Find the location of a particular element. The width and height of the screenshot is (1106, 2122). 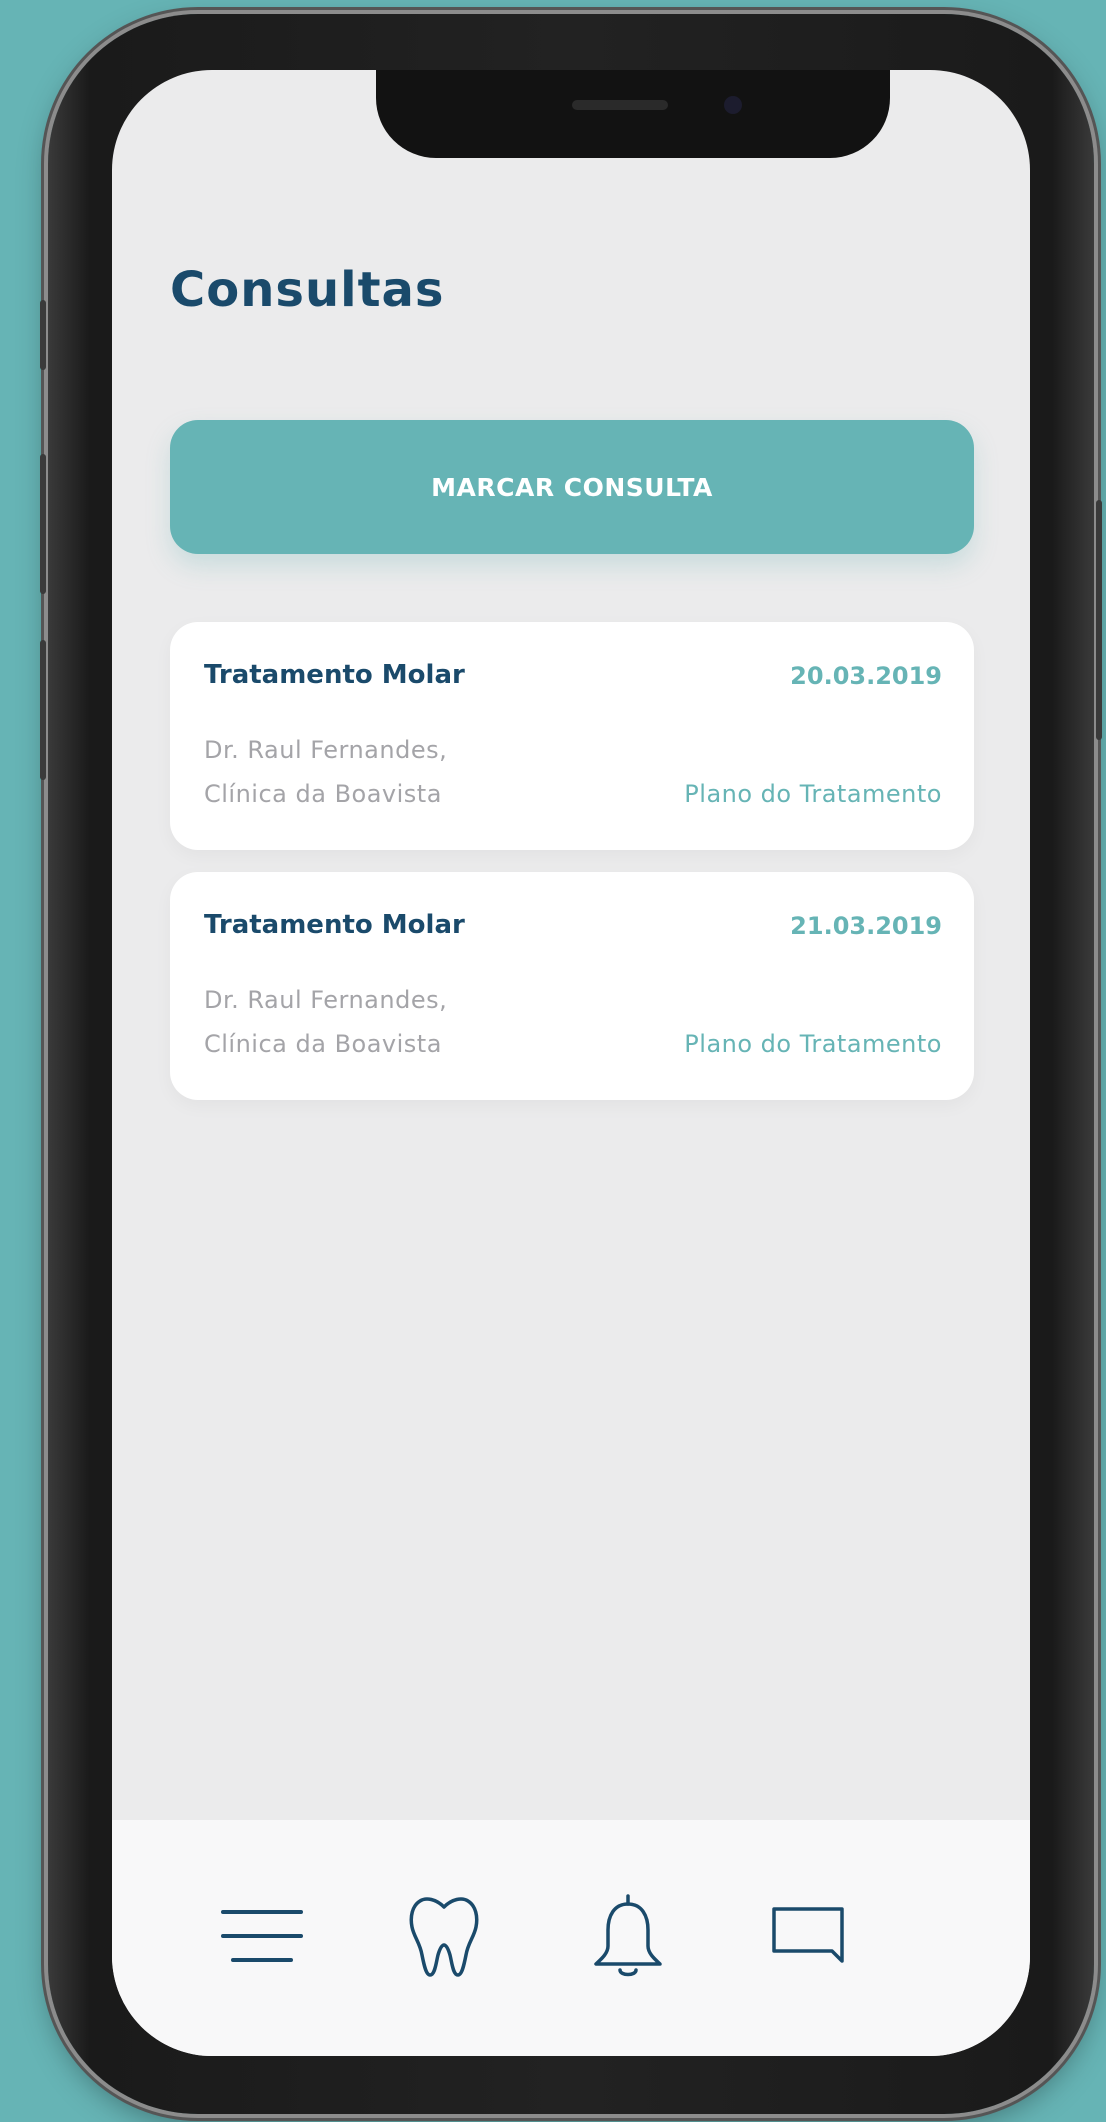

phone-volume-up is located at coordinates (43, 524).